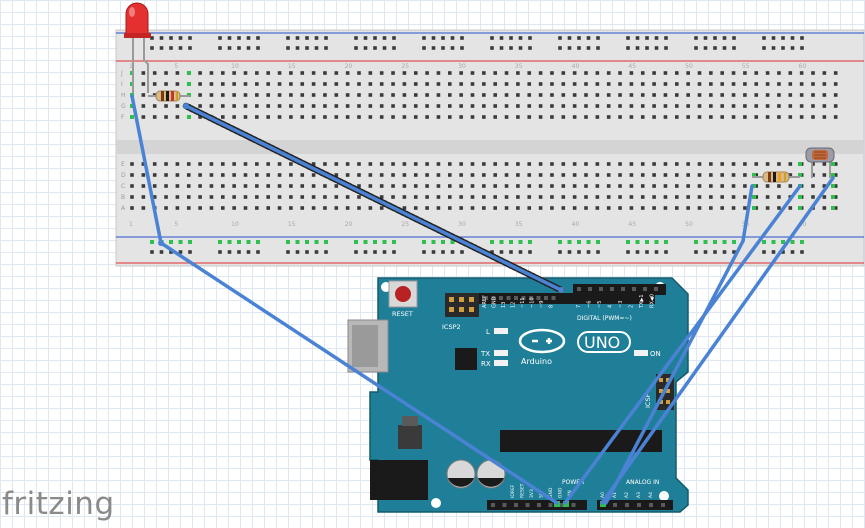 Image resolution: width=865 pixels, height=528 pixels. I want to click on analog-pin-hole, so click(627, 505).